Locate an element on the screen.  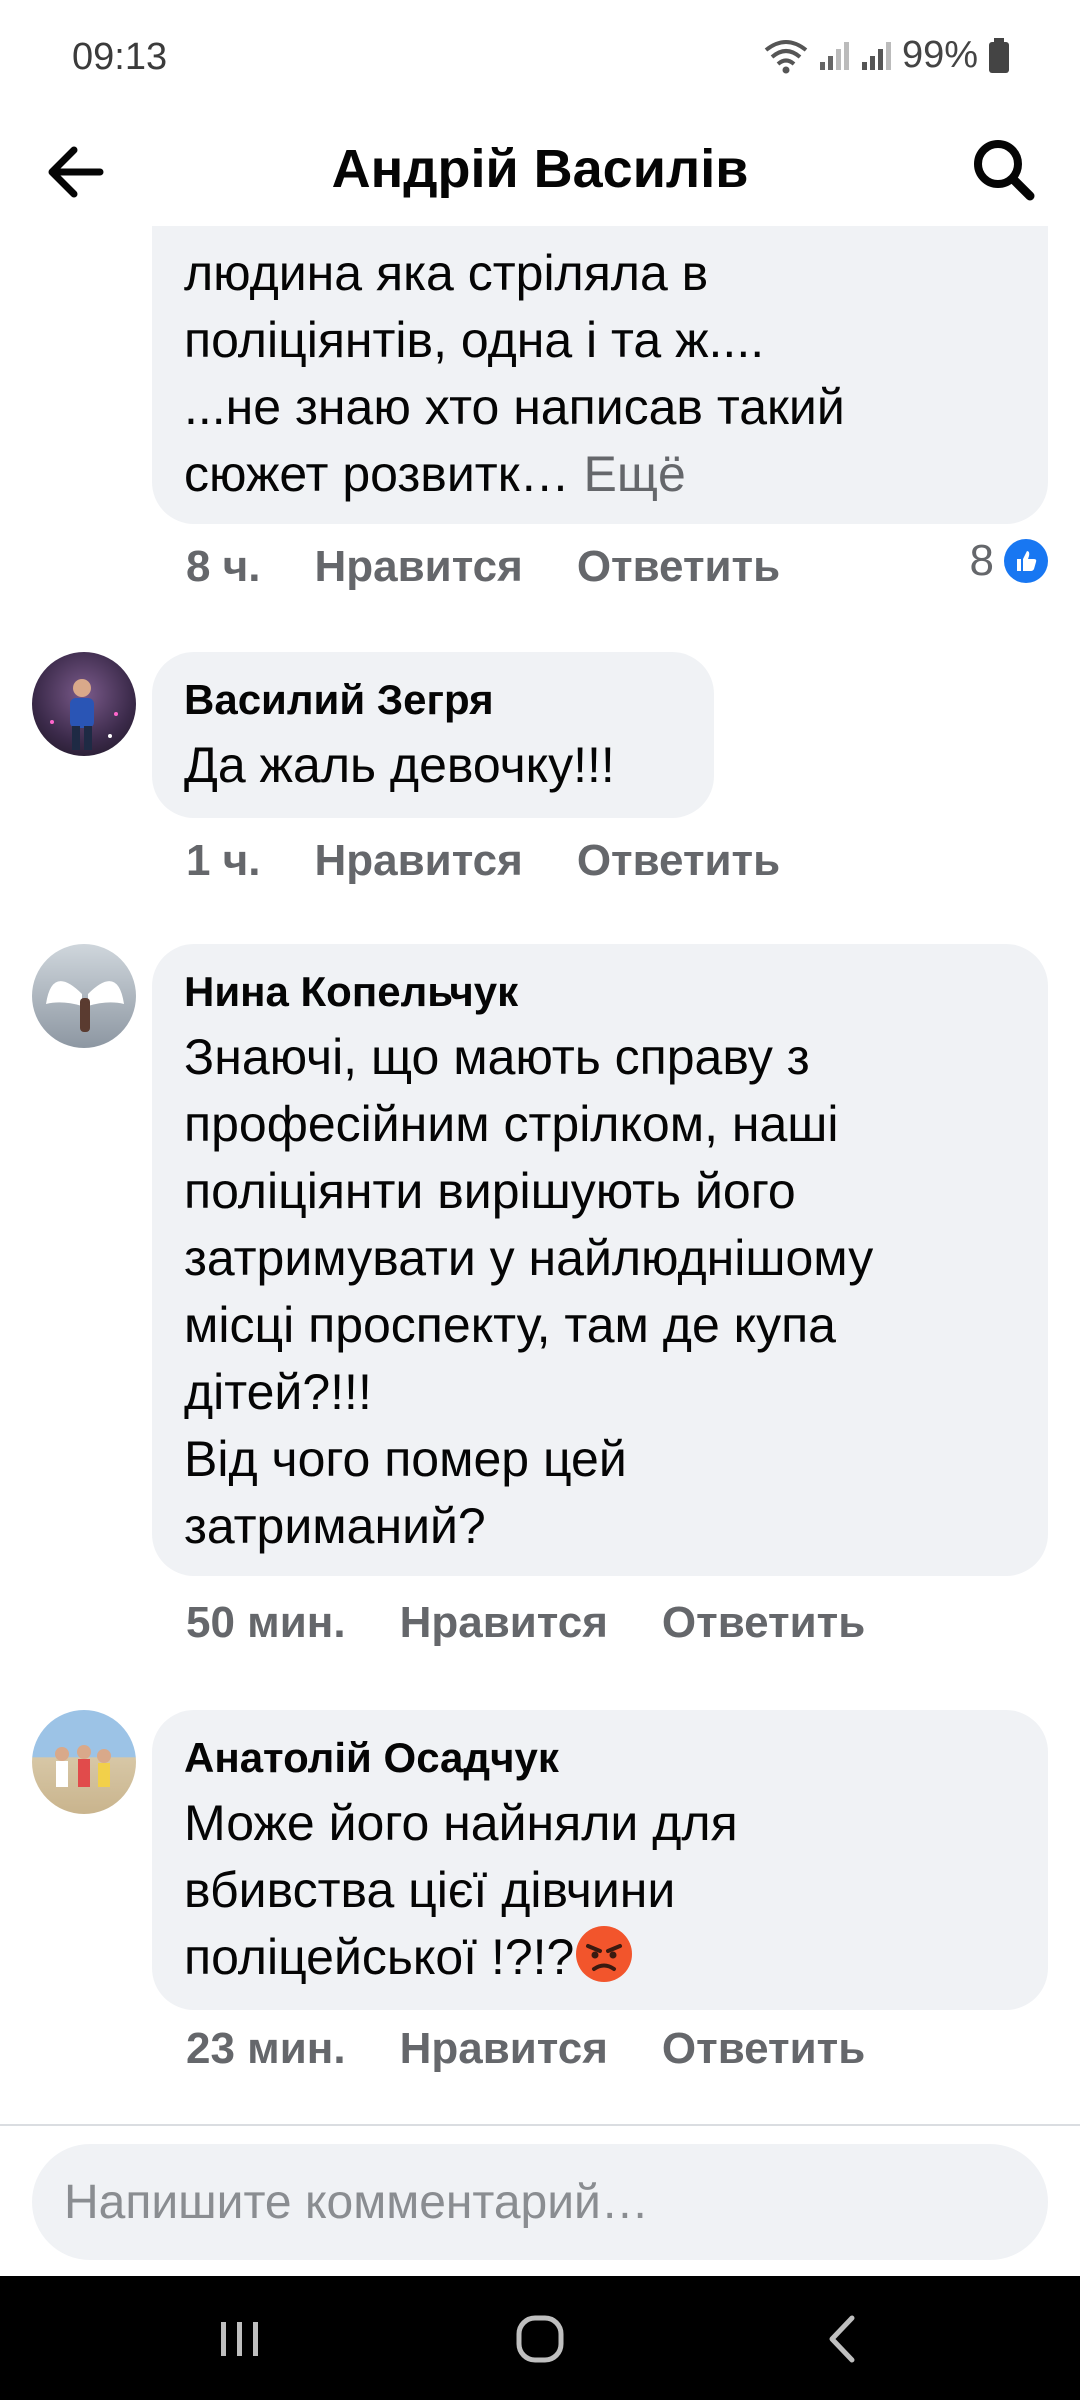
comment-time: 1 ч. is located at coordinates (223, 860).